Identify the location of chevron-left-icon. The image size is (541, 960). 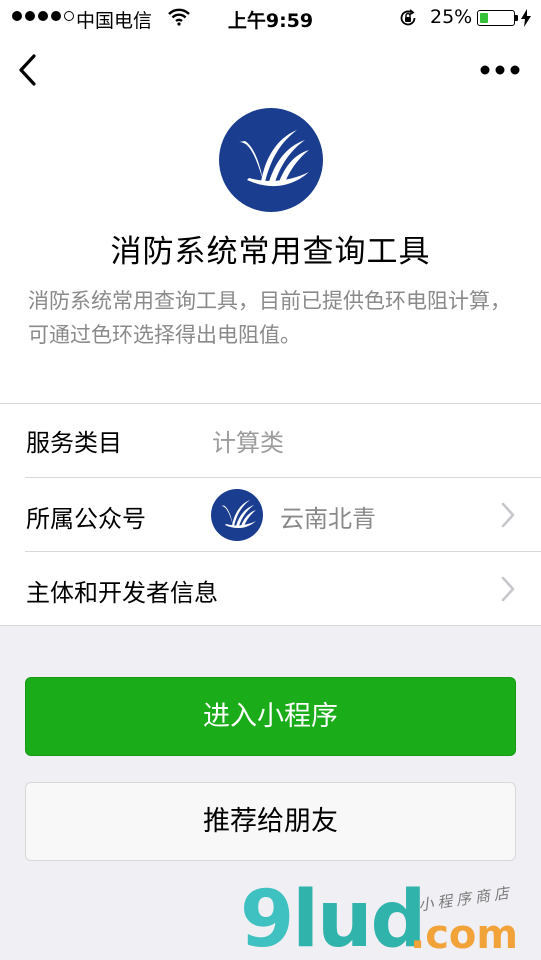
(27, 70).